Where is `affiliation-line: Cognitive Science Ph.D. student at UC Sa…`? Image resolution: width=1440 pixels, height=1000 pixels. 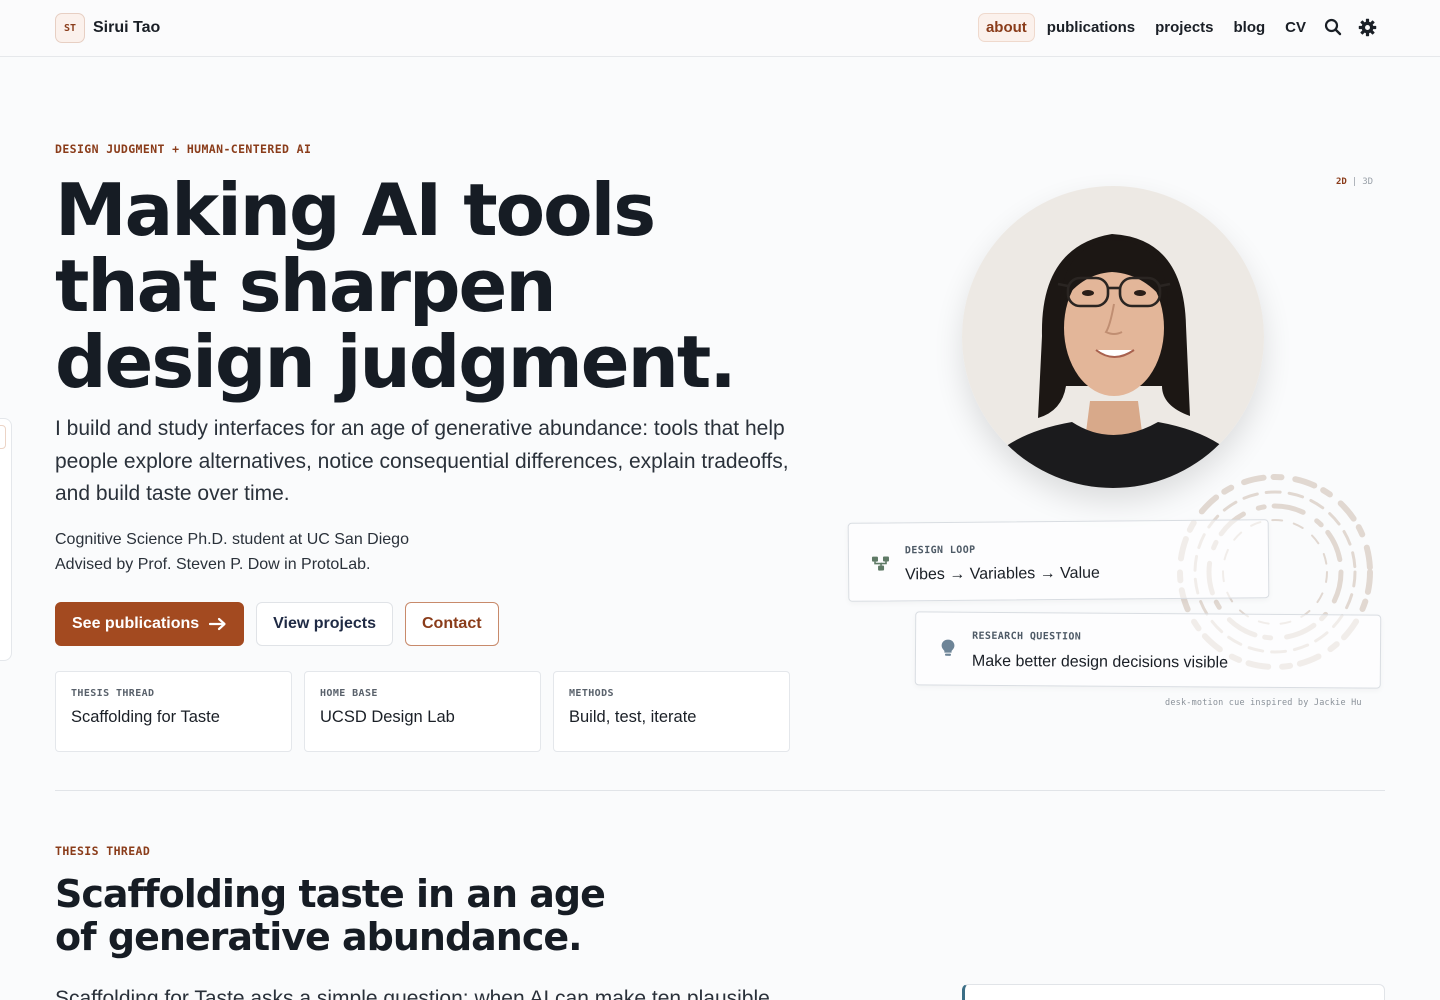
affiliation-line: Cognitive Science Ph.D. student at UC Sa… is located at coordinates (232, 539).